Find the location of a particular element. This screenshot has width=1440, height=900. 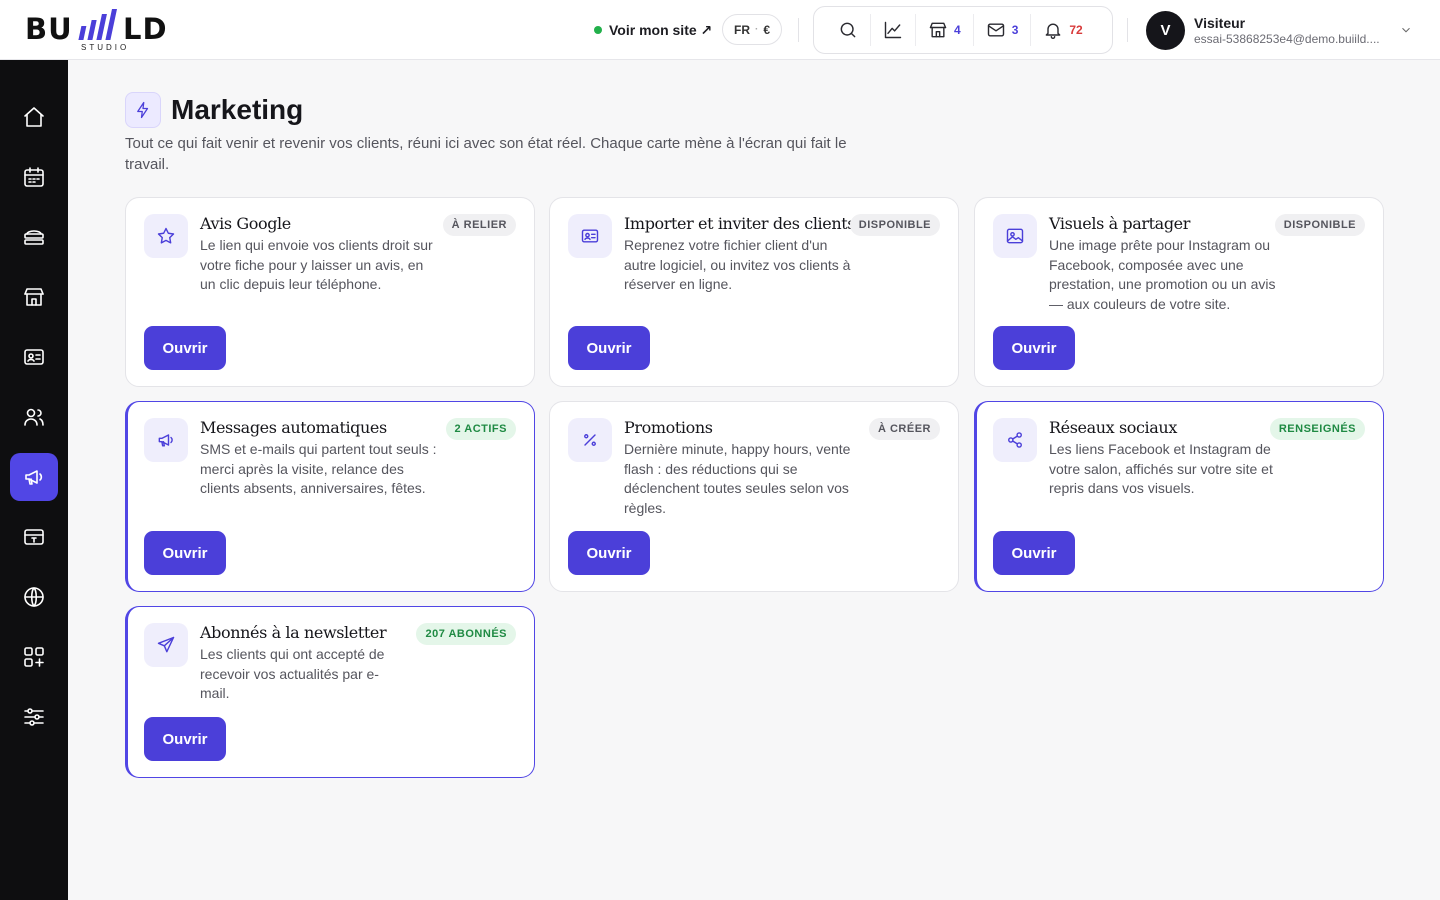

calendar-icon is located at coordinates (34, 177).